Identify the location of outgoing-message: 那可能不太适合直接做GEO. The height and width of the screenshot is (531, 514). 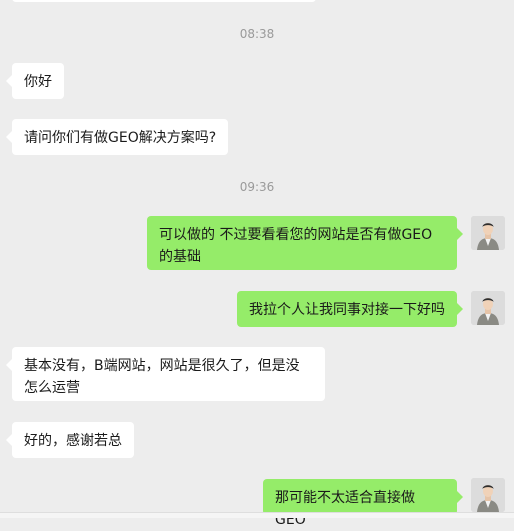
(363, 503).